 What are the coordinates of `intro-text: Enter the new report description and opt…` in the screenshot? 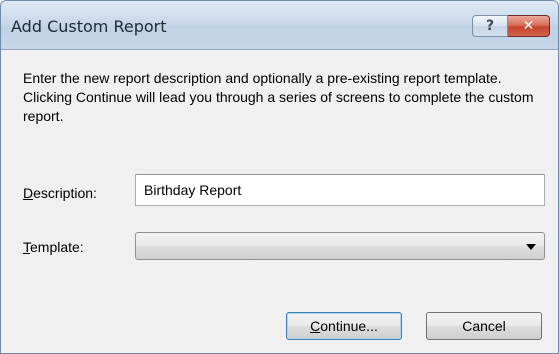 It's located at (278, 97).